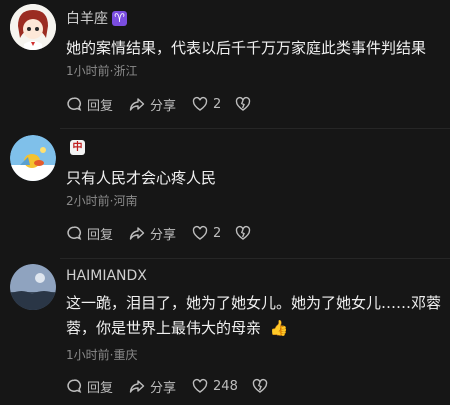  I want to click on avatar-night-sky-photo, so click(33, 287).